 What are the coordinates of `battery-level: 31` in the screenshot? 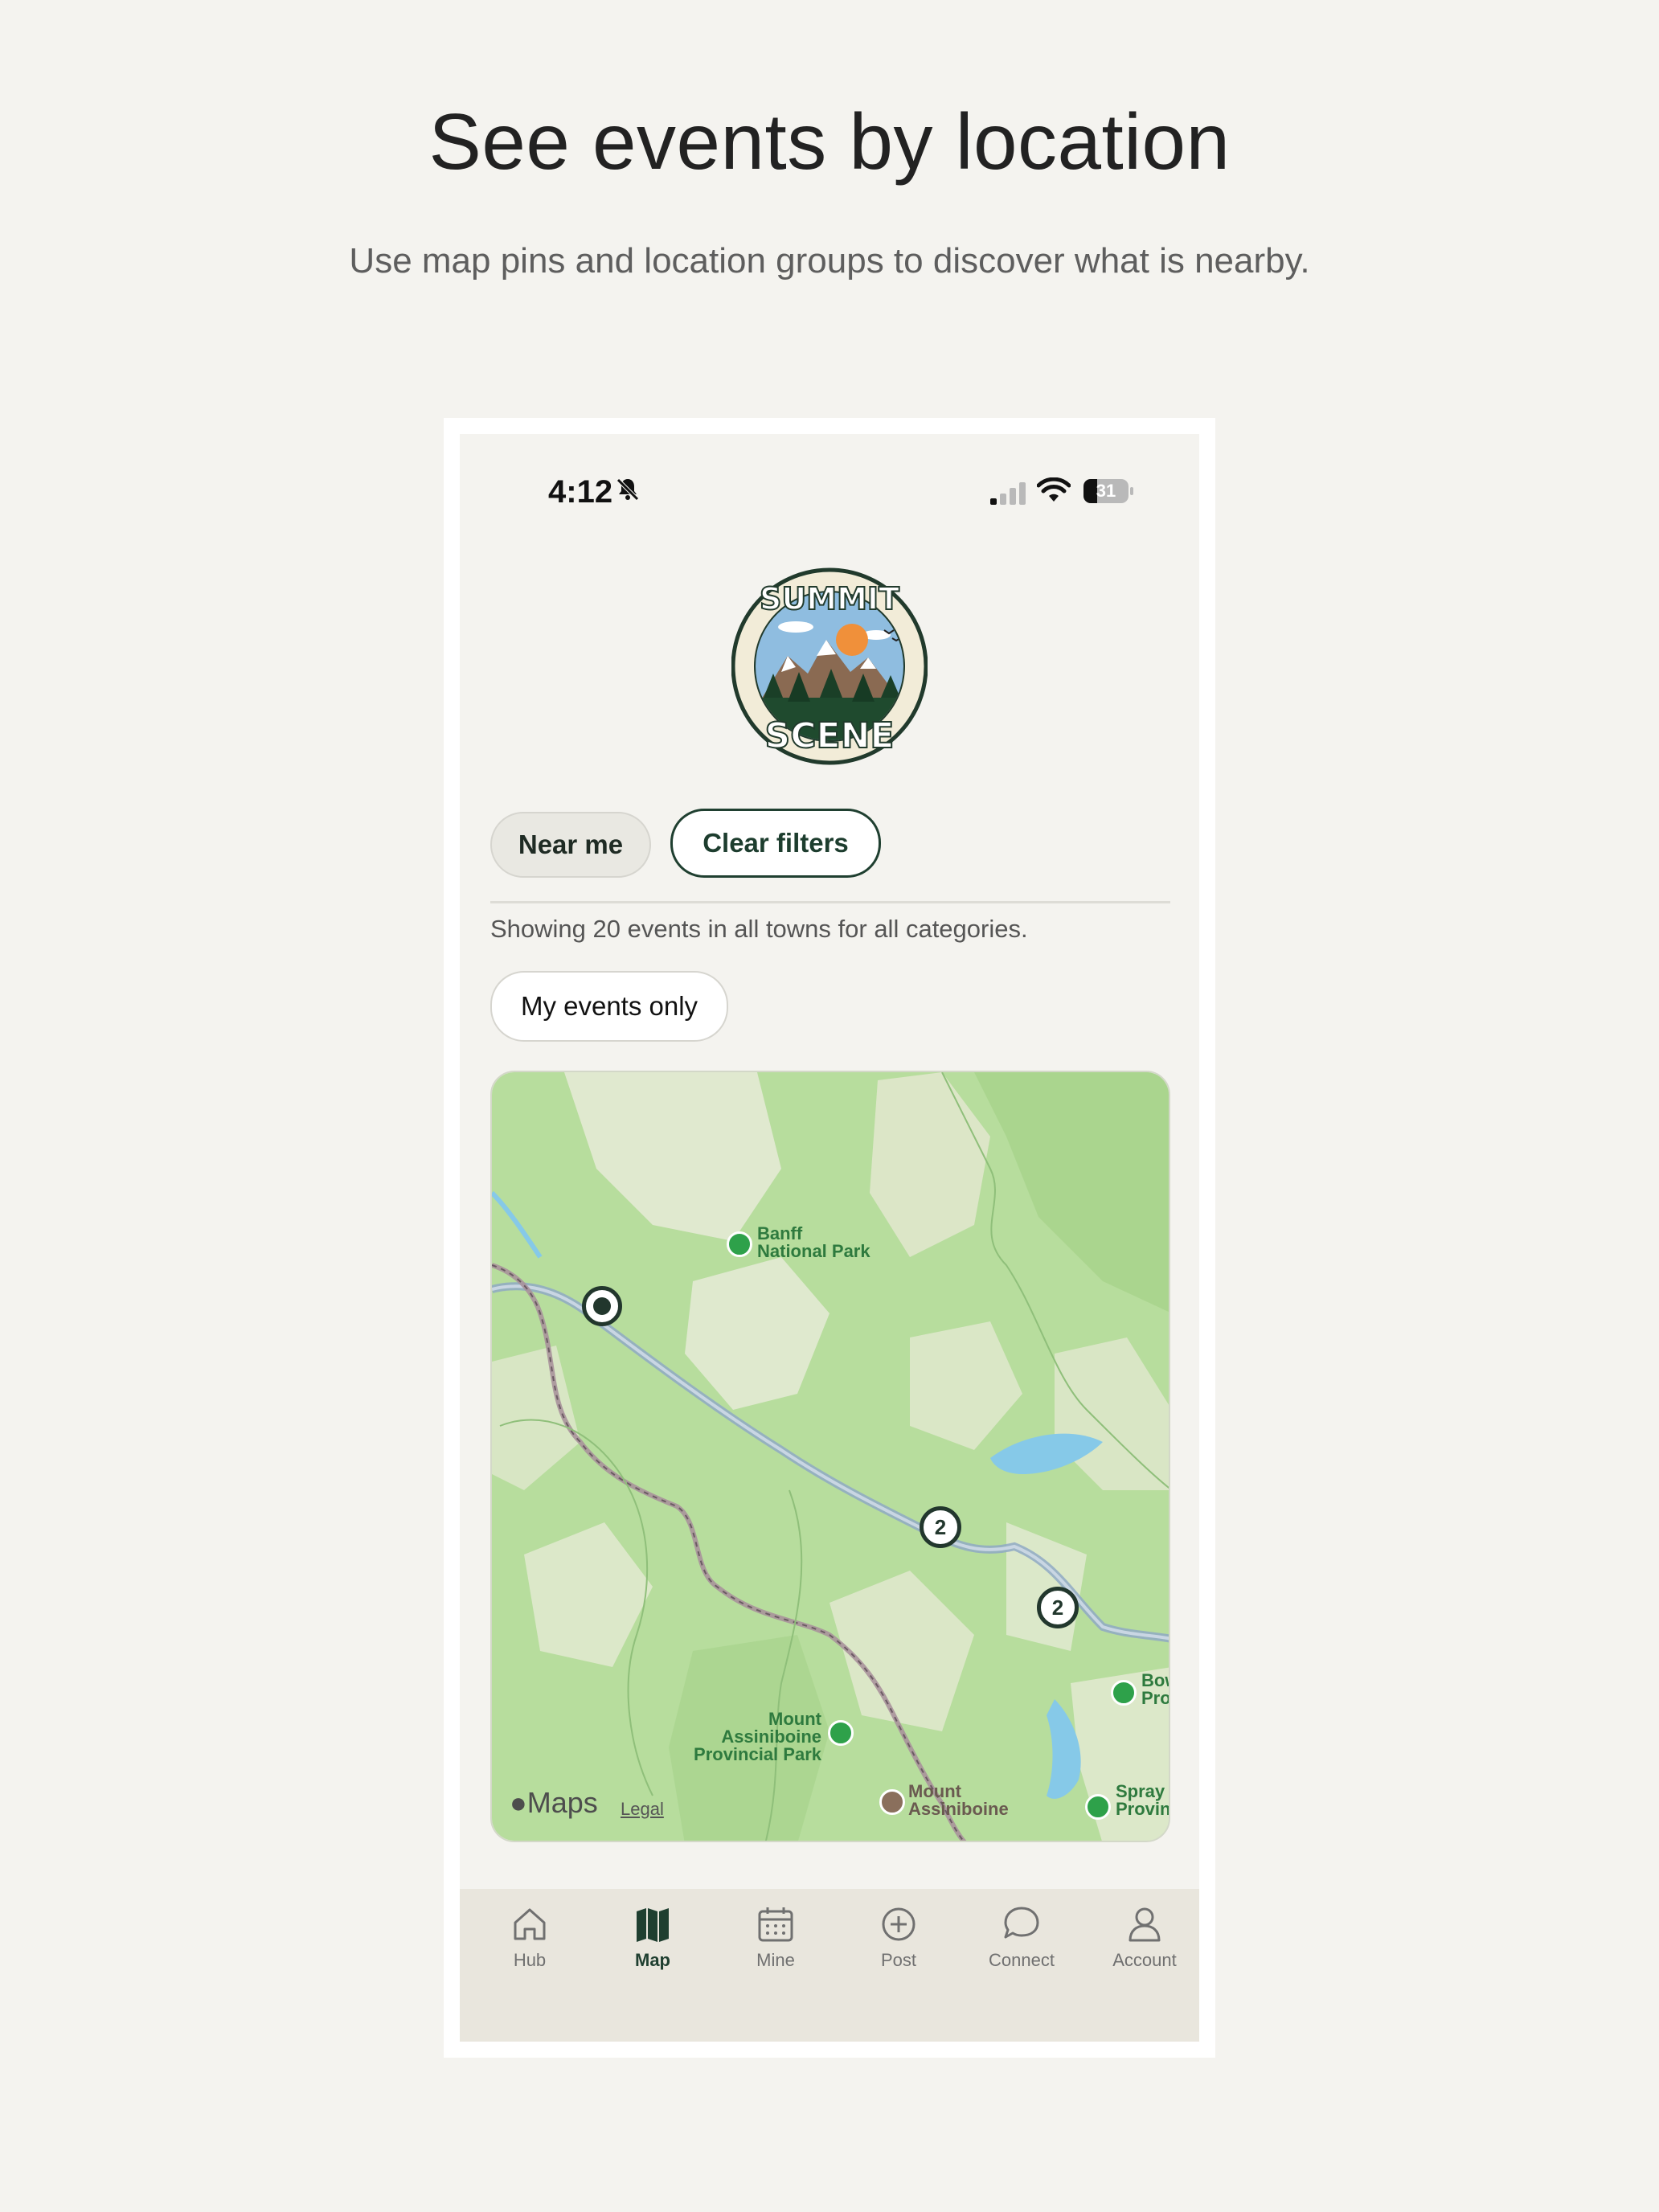 It's located at (1106, 491).